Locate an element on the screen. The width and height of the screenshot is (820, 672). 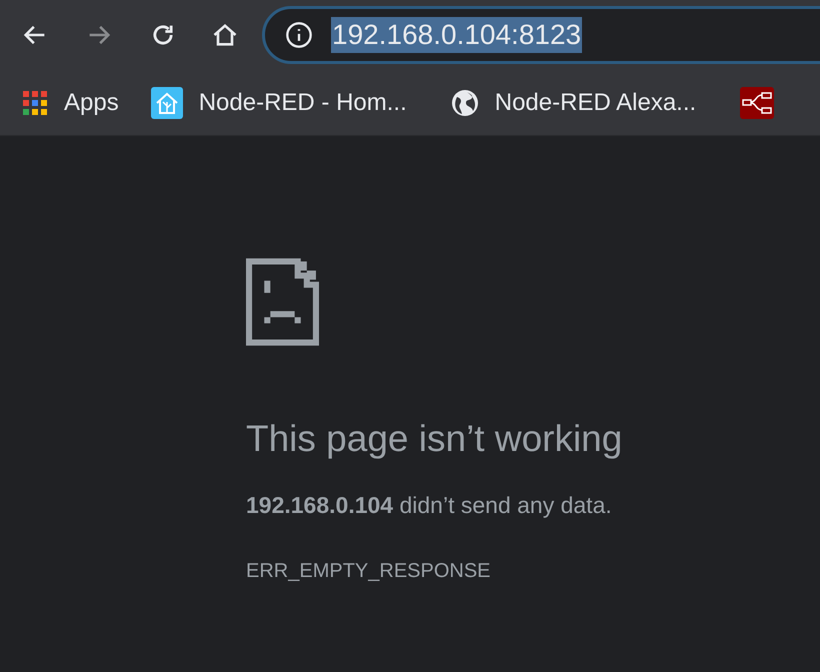
house-icon is located at coordinates (166, 102).